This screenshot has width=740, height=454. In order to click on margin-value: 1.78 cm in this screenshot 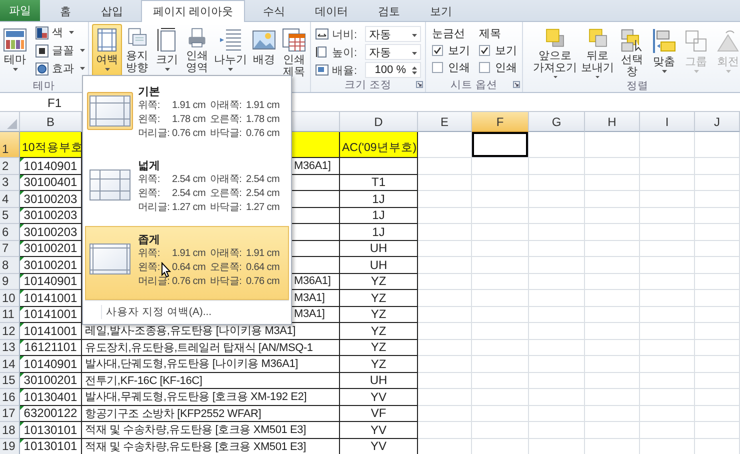, I will do `click(263, 119)`.